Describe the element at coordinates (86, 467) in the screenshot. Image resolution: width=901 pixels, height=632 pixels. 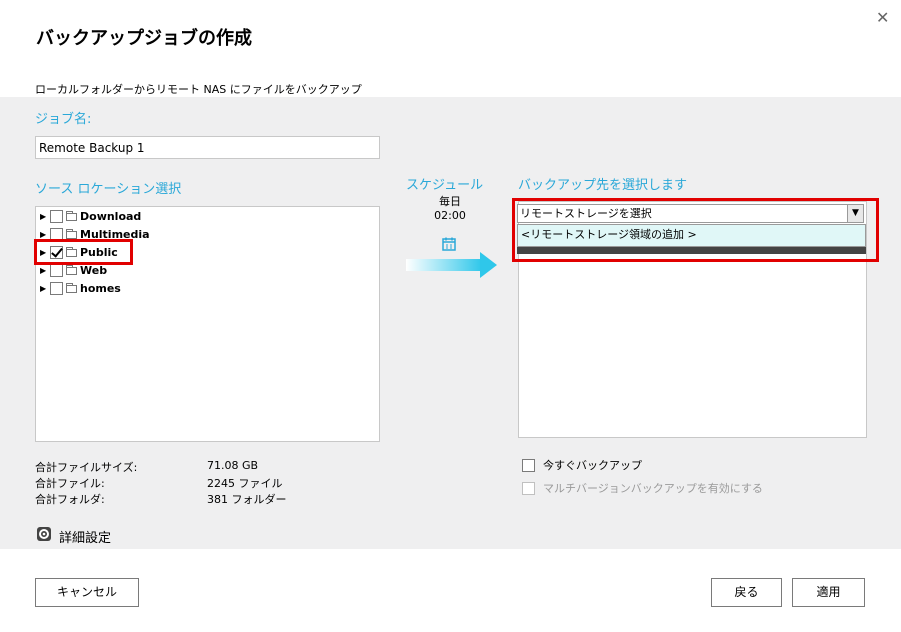
I see `total-size-label: 合計ファイルサイズ:` at that location.